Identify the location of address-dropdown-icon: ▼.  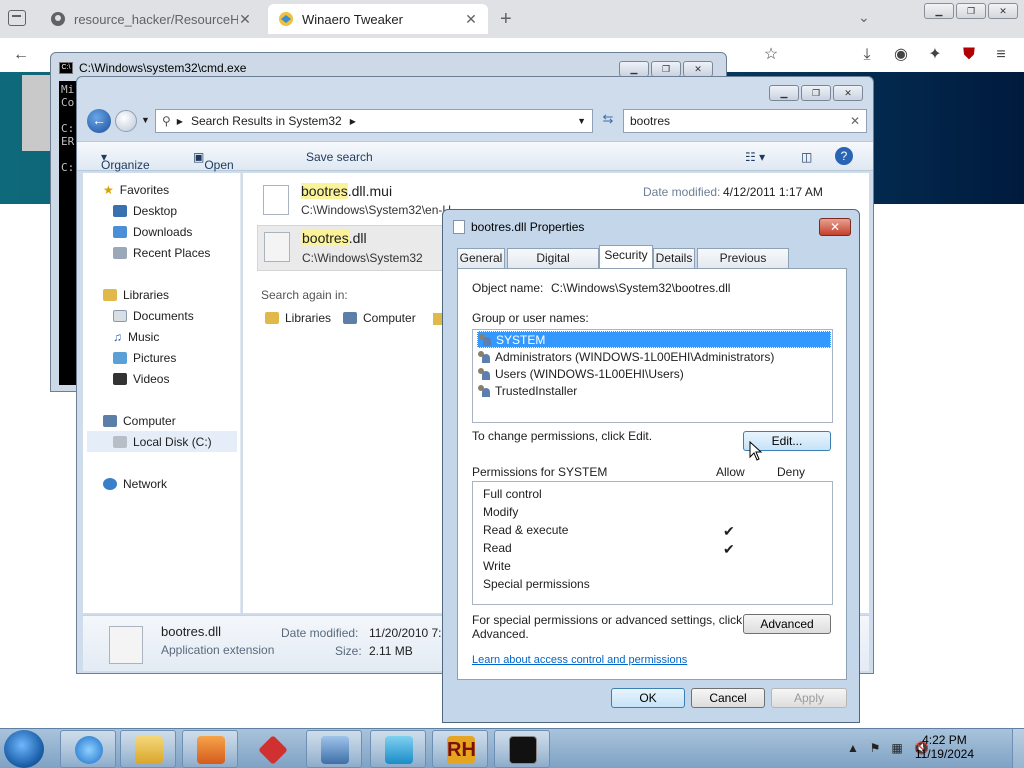
(581, 121).